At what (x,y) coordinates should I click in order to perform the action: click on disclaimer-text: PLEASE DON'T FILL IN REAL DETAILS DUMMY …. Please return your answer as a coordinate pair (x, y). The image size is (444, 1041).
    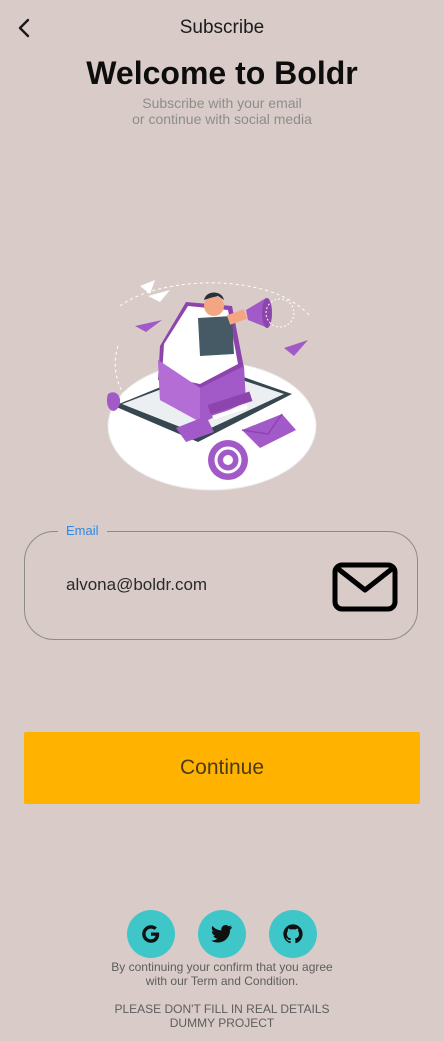
    Looking at the image, I should click on (222, 1016).